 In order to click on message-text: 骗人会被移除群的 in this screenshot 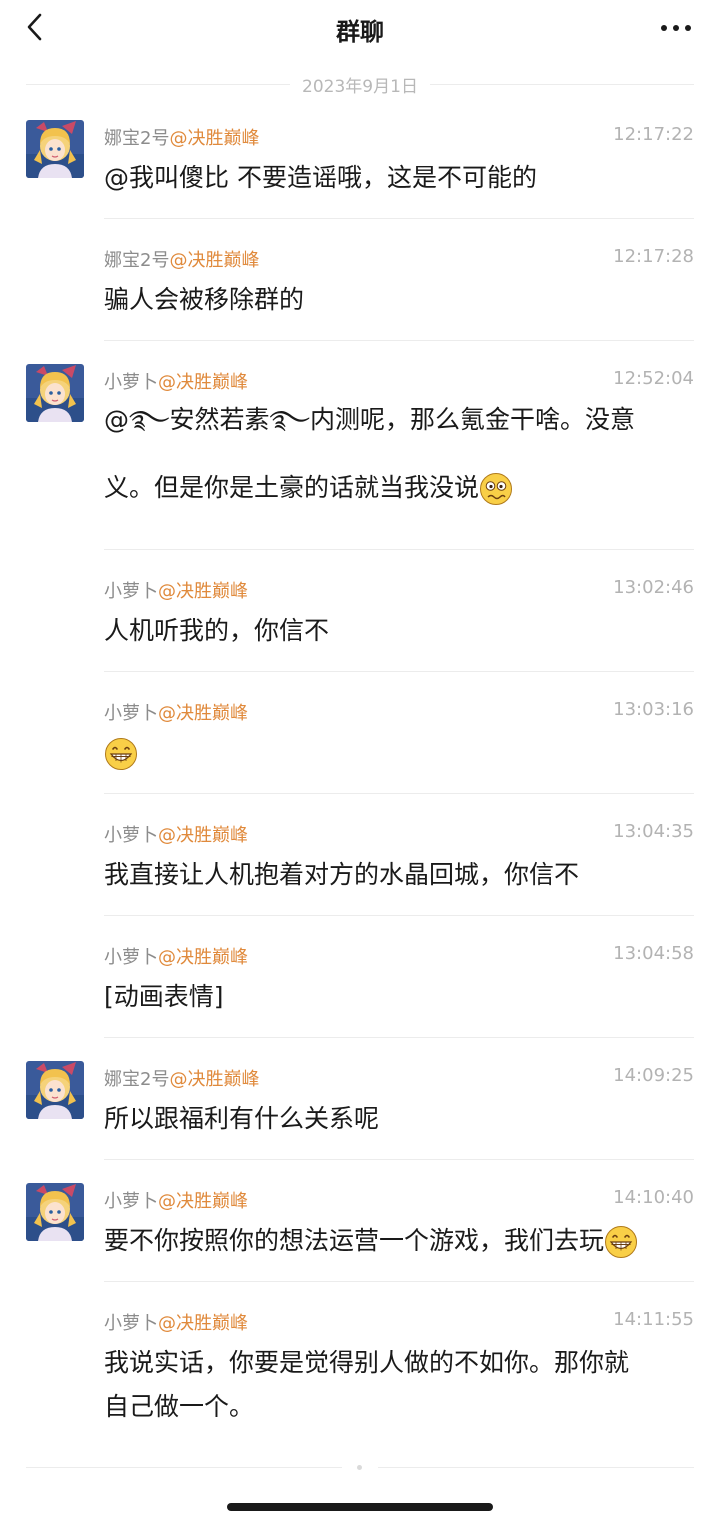, I will do `click(204, 299)`.